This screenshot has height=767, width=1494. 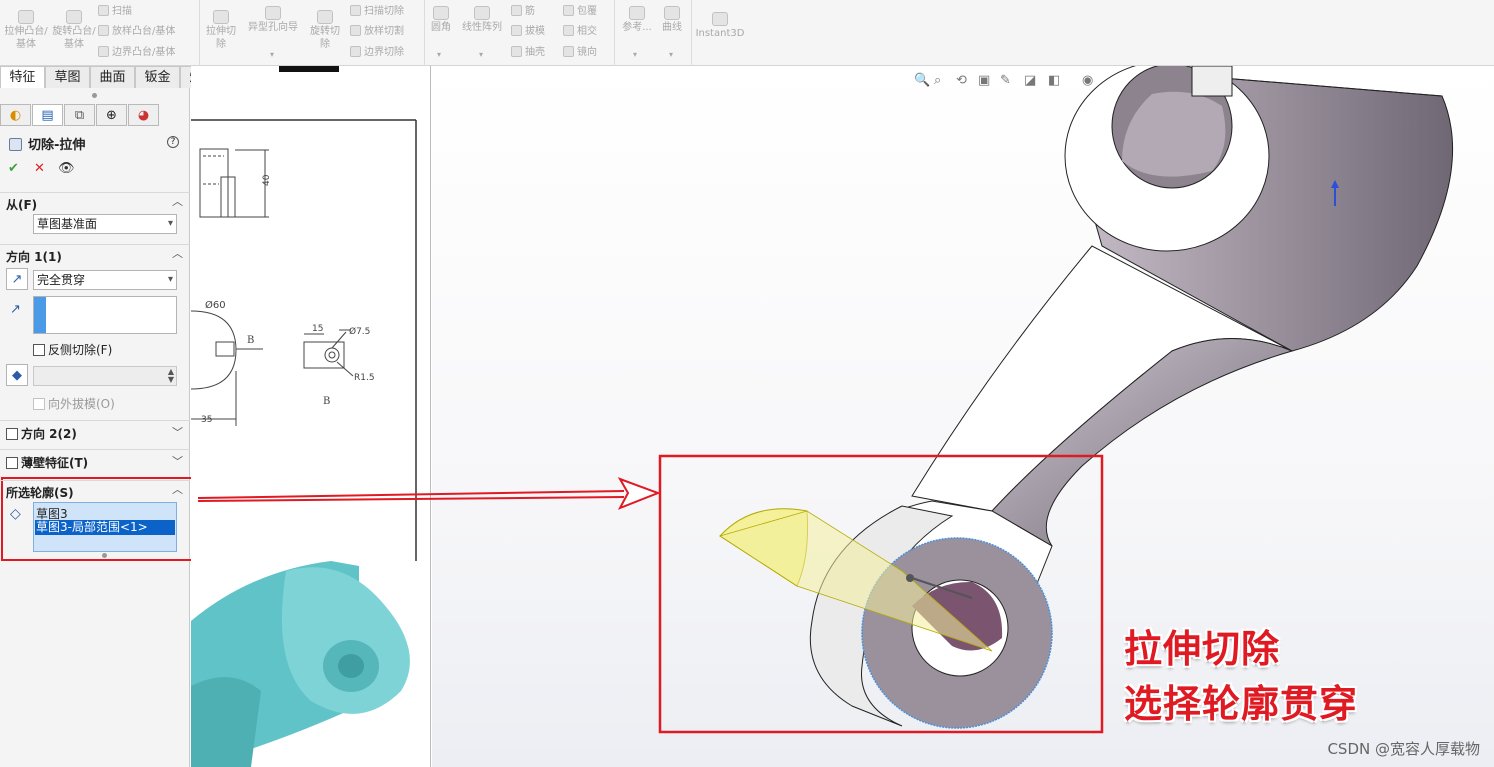 What do you see at coordinates (1241, 704) in the screenshot?
I see `annotation-line-2: 选择轮廓贯穿` at bounding box center [1241, 704].